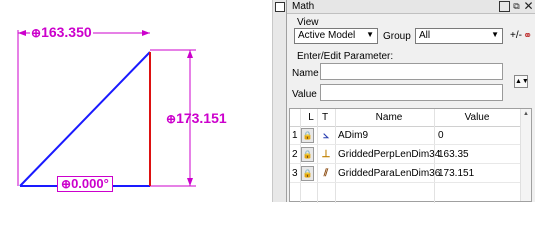  What do you see at coordinates (201, 118) in the screenshot?
I see `height-dimension-value: 173.151` at bounding box center [201, 118].